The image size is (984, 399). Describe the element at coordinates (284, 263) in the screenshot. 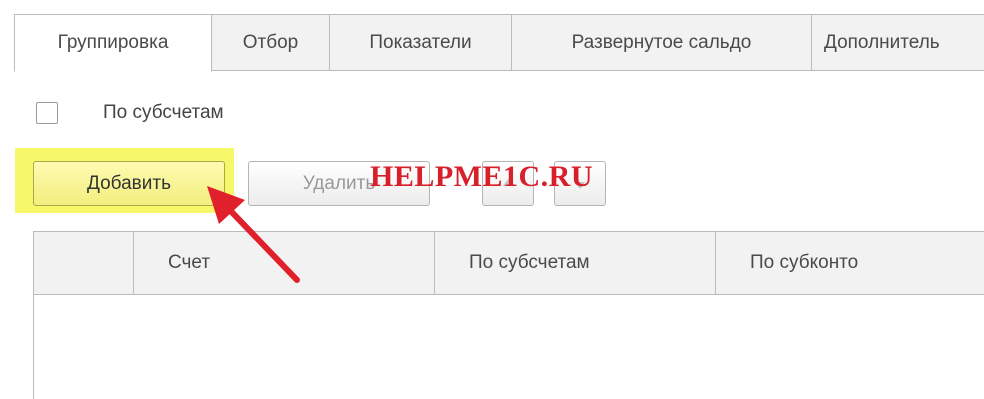

I see `column-header-account: Счет` at that location.